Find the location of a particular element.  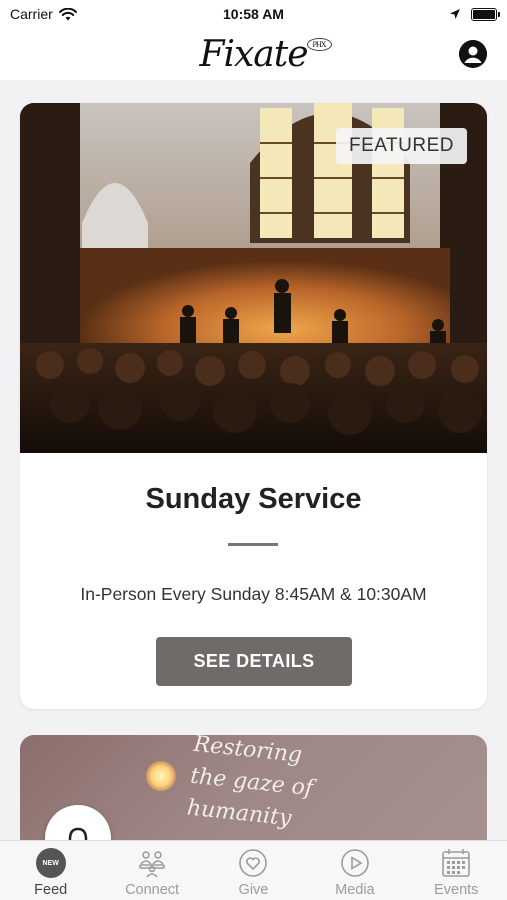

tab-connect: Connect is located at coordinates (152, 872).